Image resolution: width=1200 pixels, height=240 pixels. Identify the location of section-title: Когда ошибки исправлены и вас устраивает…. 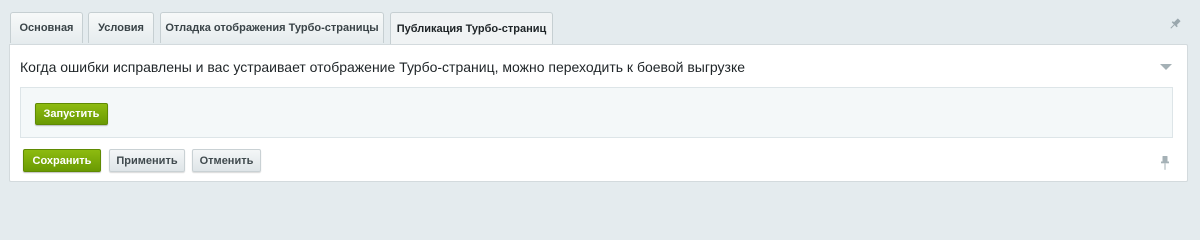
(383, 67).